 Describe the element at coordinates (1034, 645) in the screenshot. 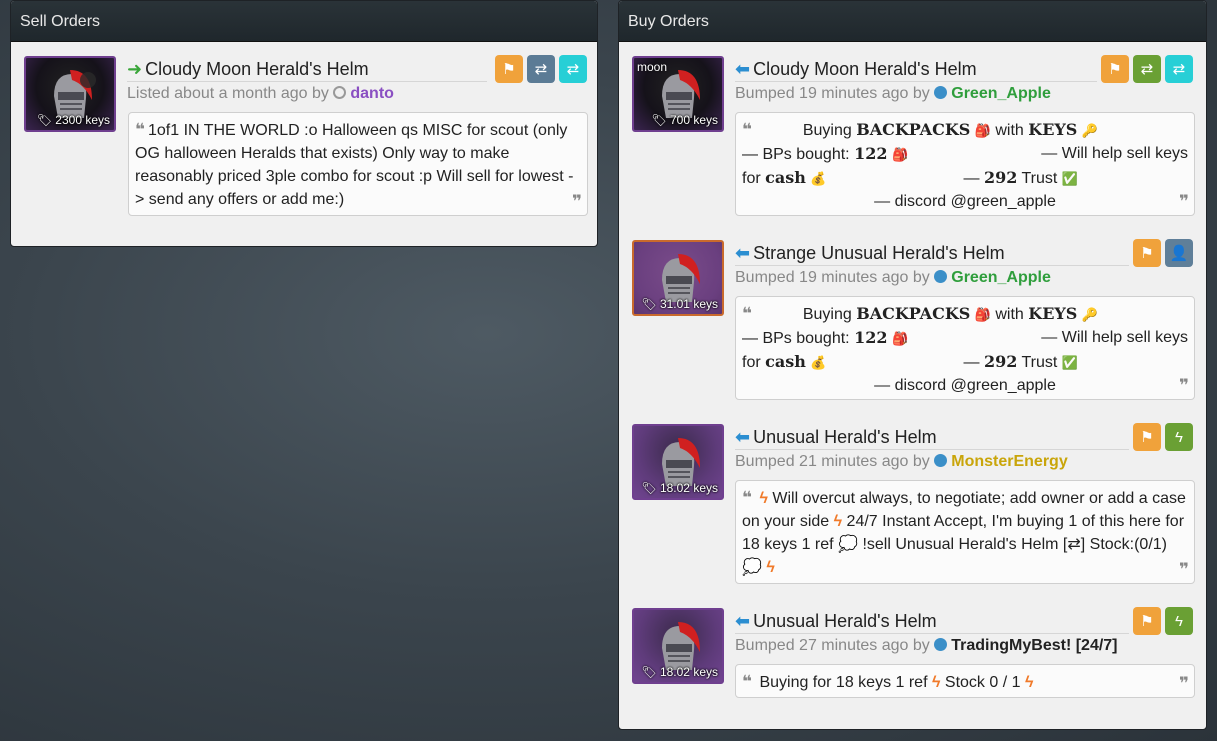

I see `user-link: TradingMyBest! [24/7]` at that location.